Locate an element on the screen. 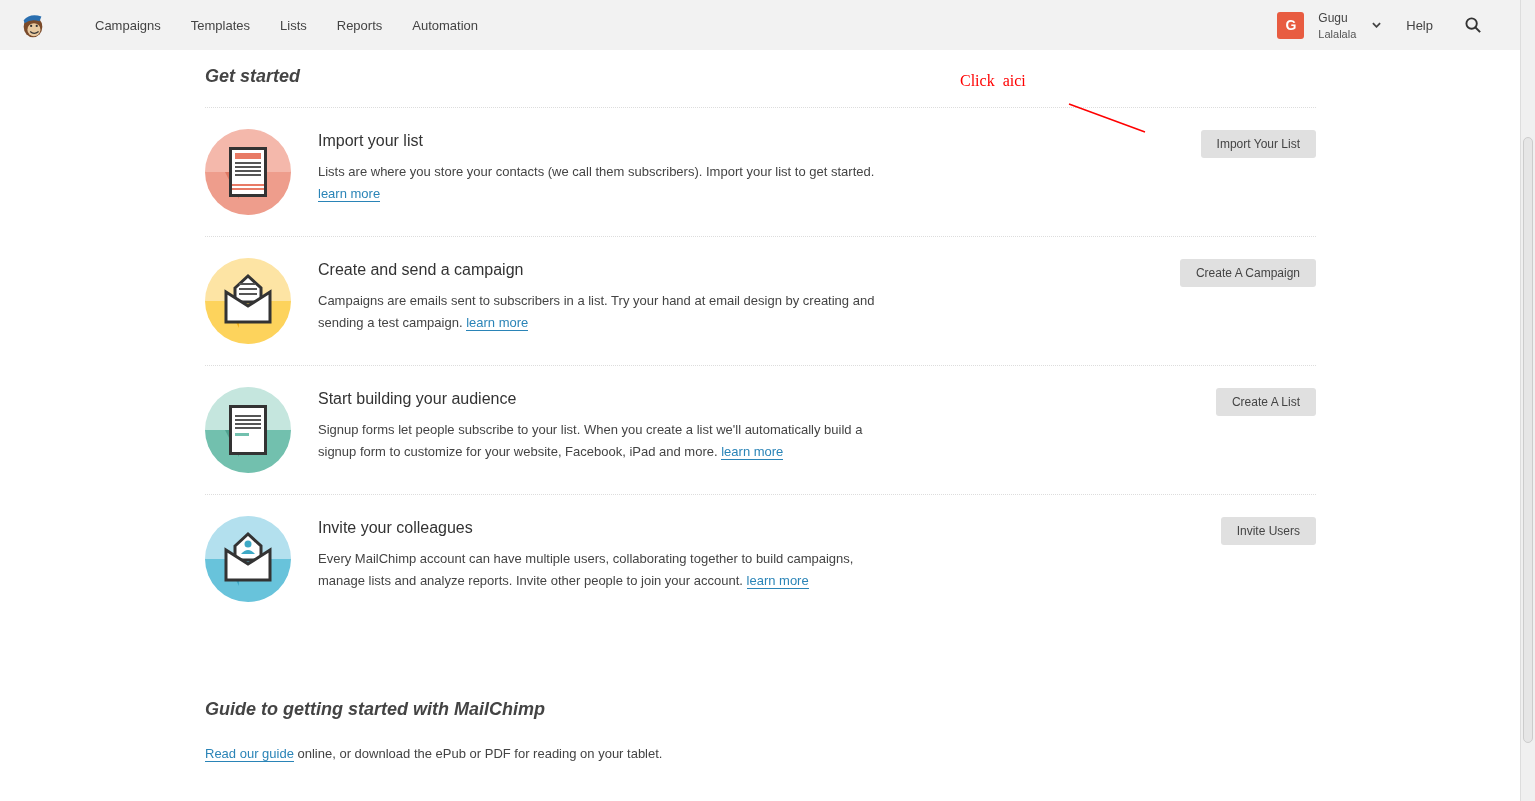  user-envelope-icon is located at coordinates (248, 559).